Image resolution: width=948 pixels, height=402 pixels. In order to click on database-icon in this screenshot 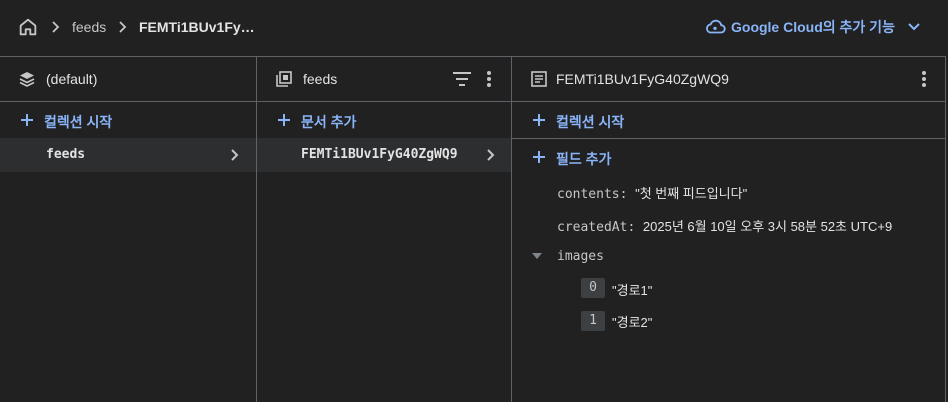, I will do `click(27, 79)`.